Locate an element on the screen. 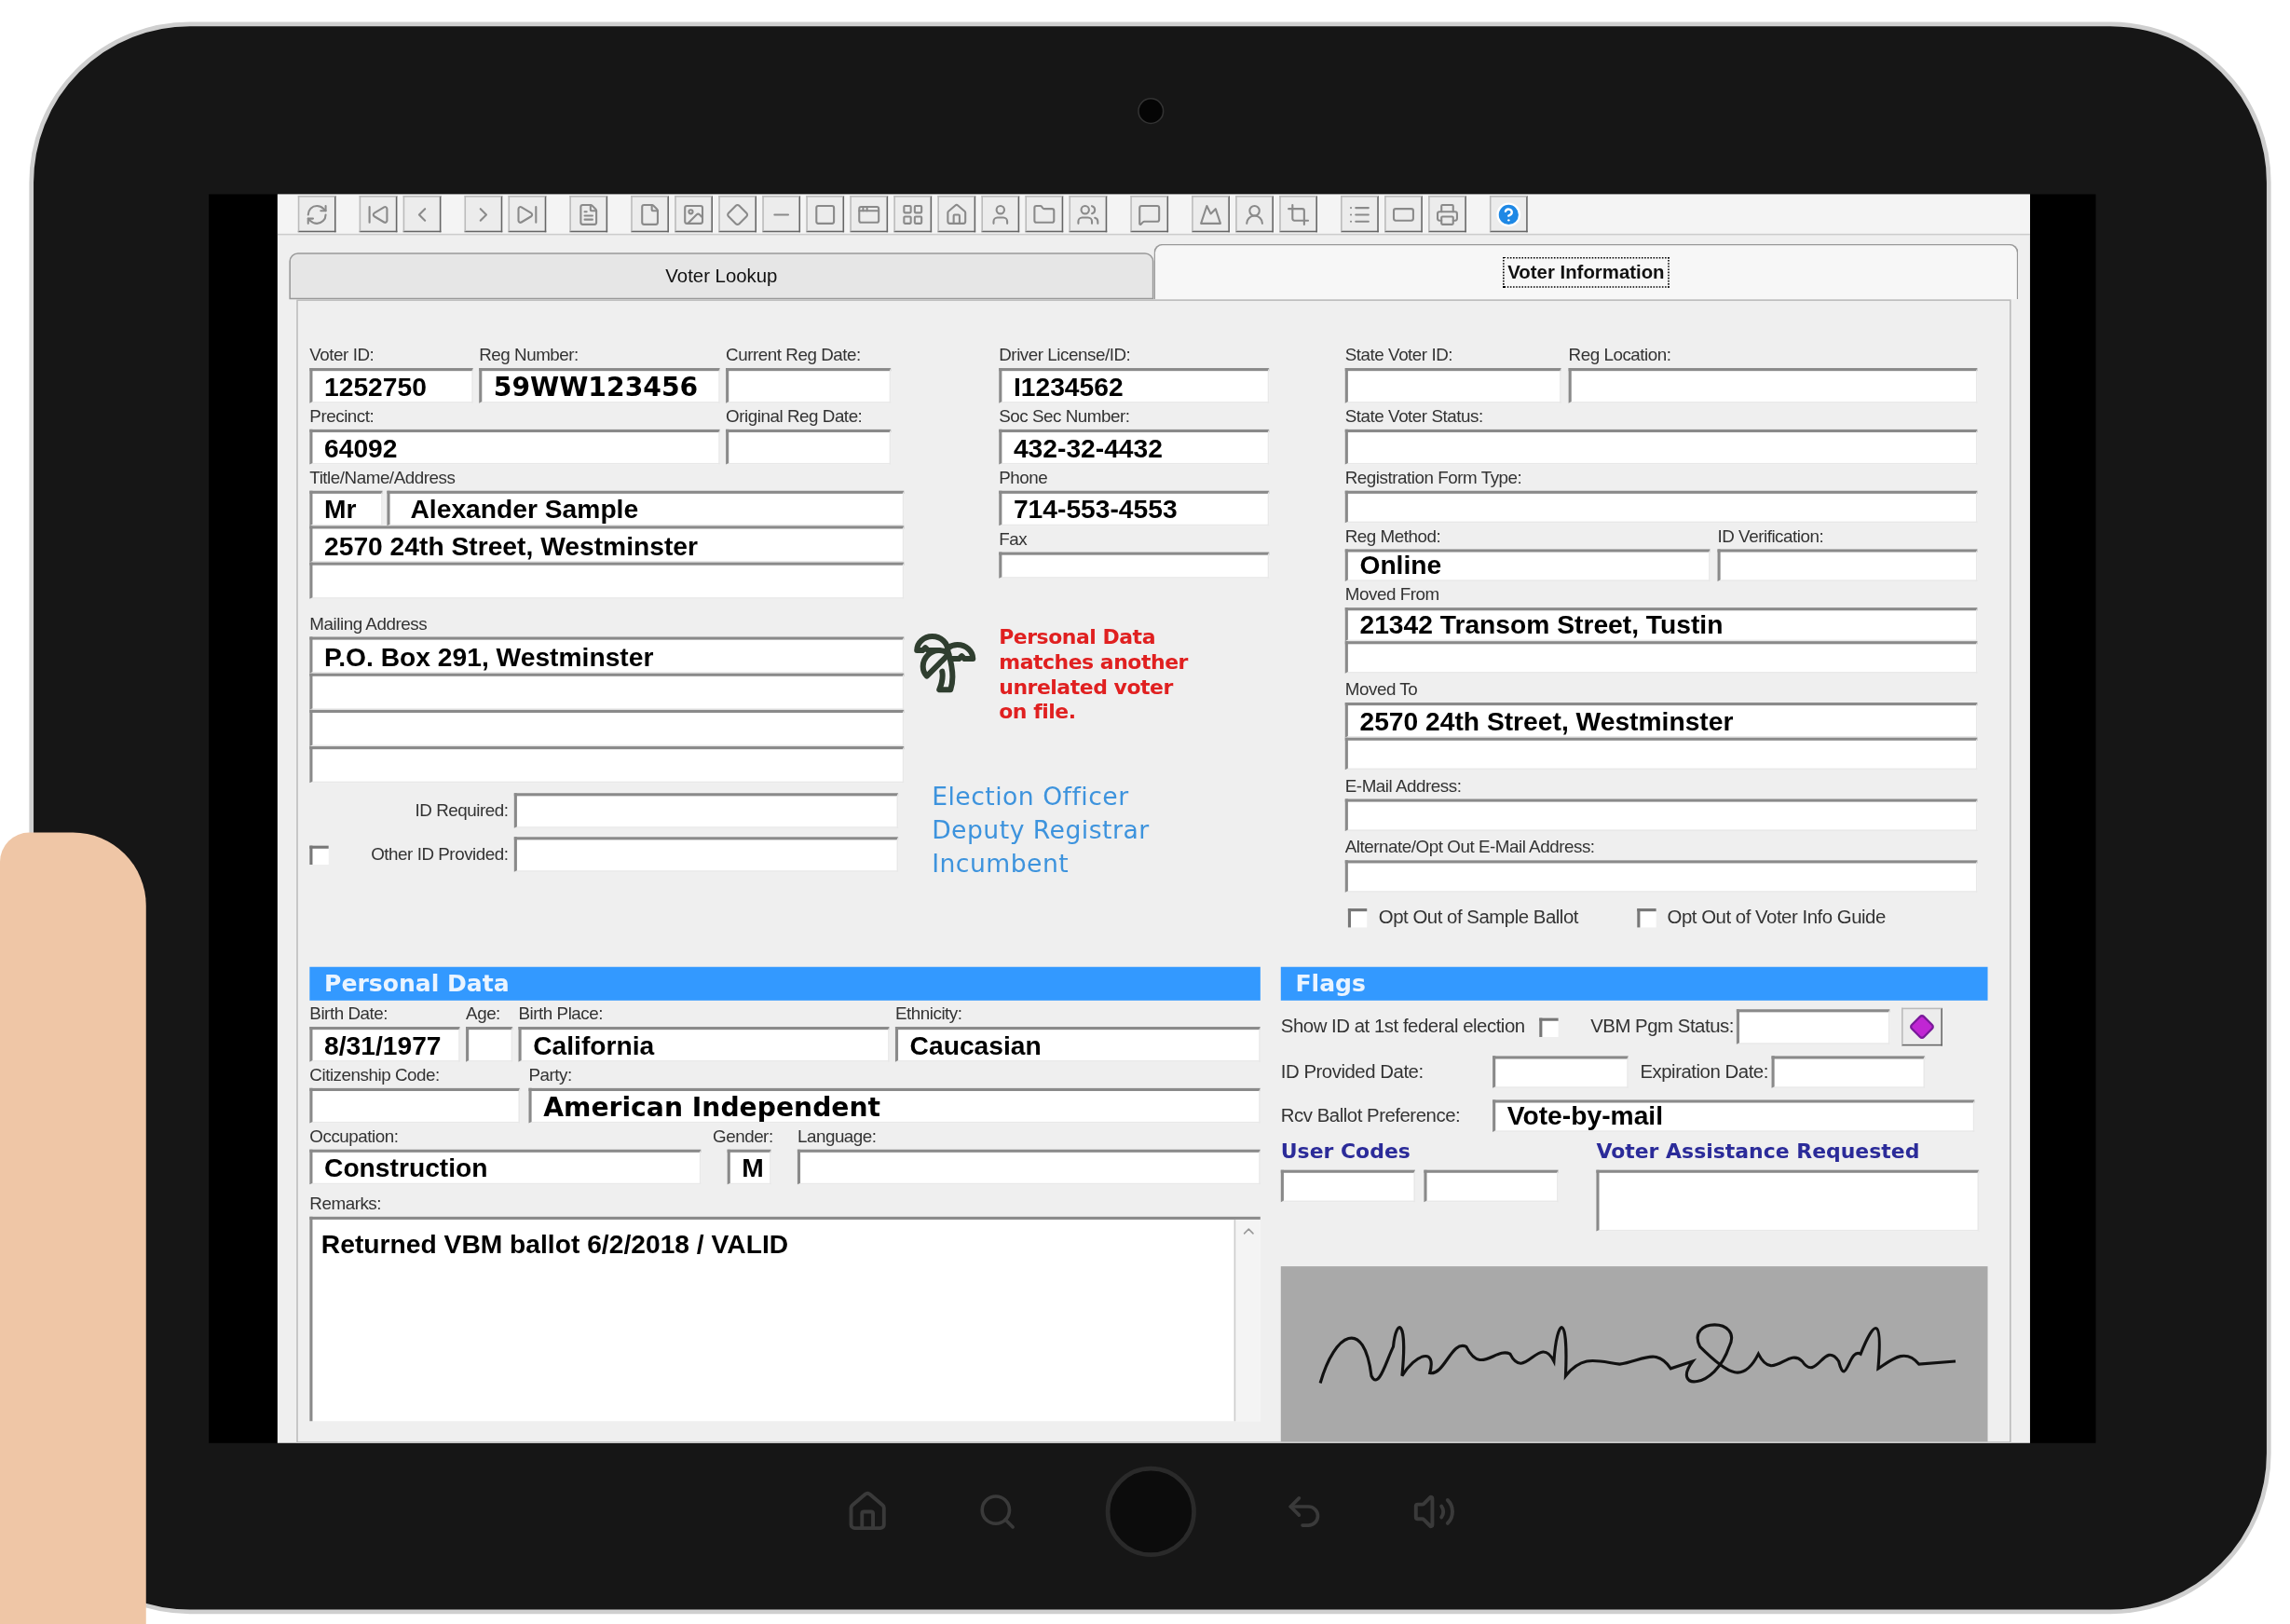 The image size is (2290, 1624). skip-back-icon is located at coordinates (378, 215).